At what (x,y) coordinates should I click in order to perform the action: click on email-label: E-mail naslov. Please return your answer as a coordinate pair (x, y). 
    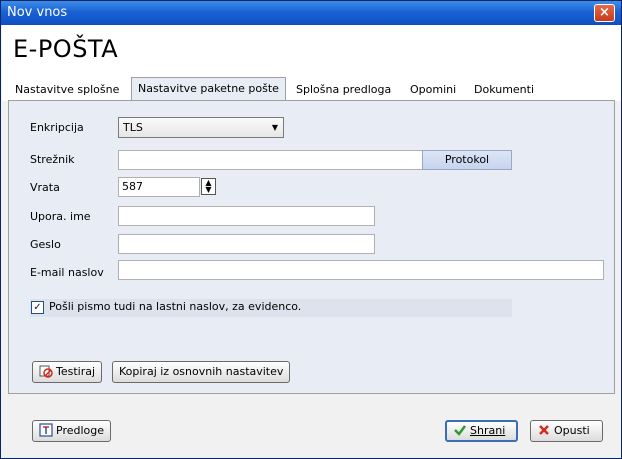
    Looking at the image, I should click on (67, 272).